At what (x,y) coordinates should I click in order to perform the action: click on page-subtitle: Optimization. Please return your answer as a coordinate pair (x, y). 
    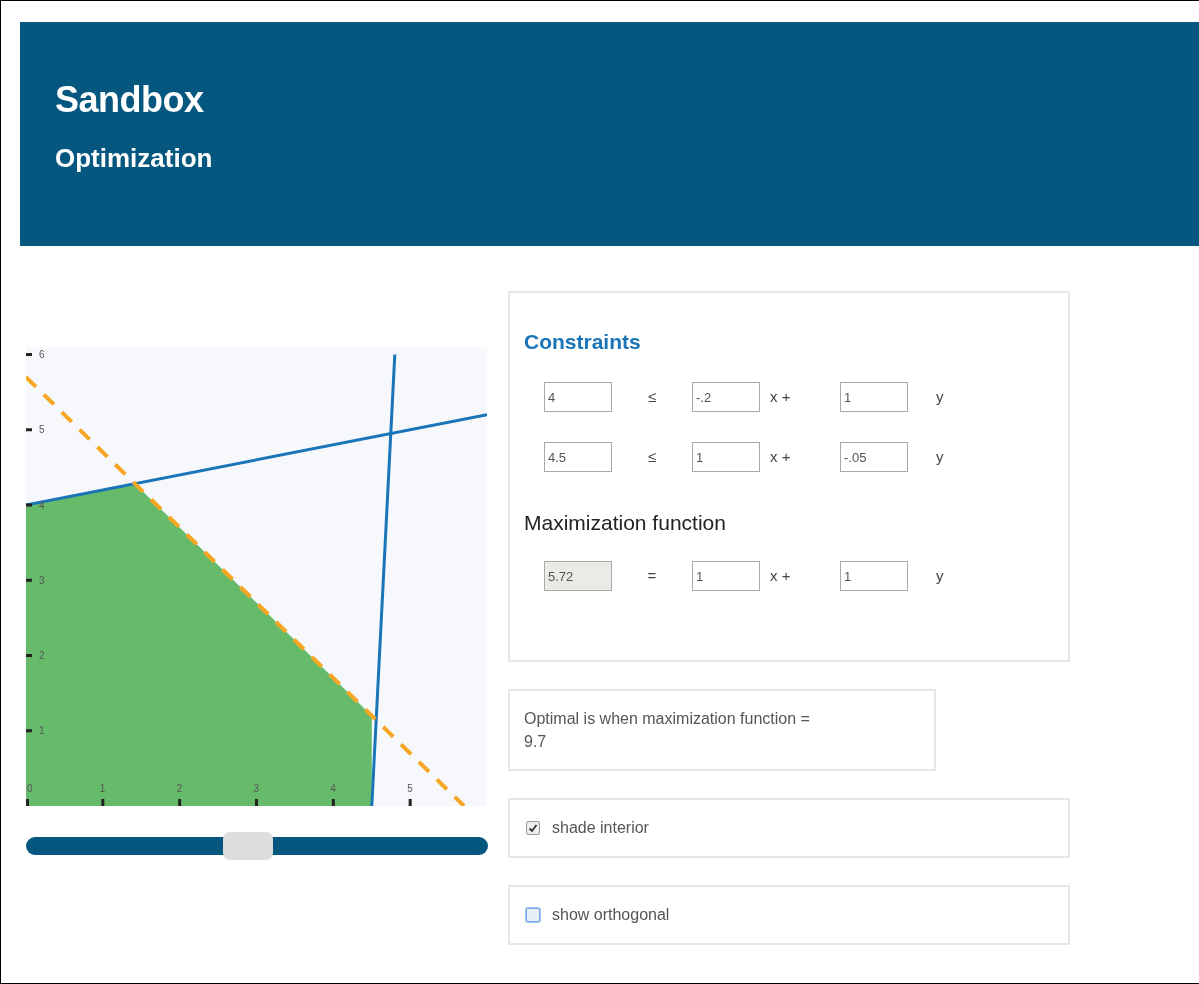
    Looking at the image, I should click on (134, 159).